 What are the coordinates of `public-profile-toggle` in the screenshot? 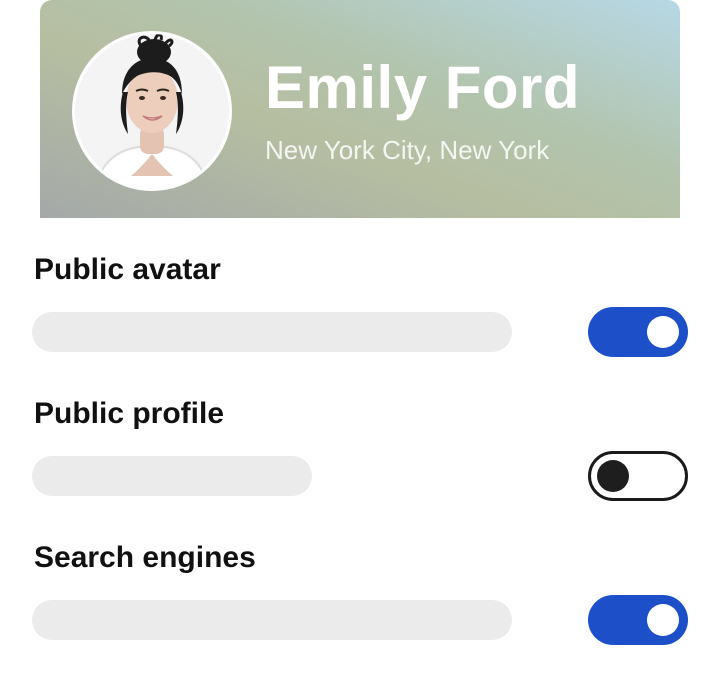 It's located at (638, 476).